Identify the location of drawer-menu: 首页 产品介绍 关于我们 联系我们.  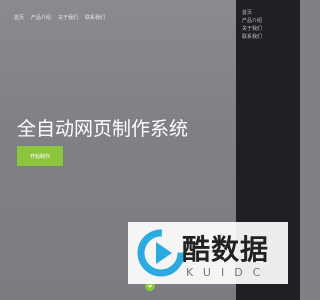
(252, 26).